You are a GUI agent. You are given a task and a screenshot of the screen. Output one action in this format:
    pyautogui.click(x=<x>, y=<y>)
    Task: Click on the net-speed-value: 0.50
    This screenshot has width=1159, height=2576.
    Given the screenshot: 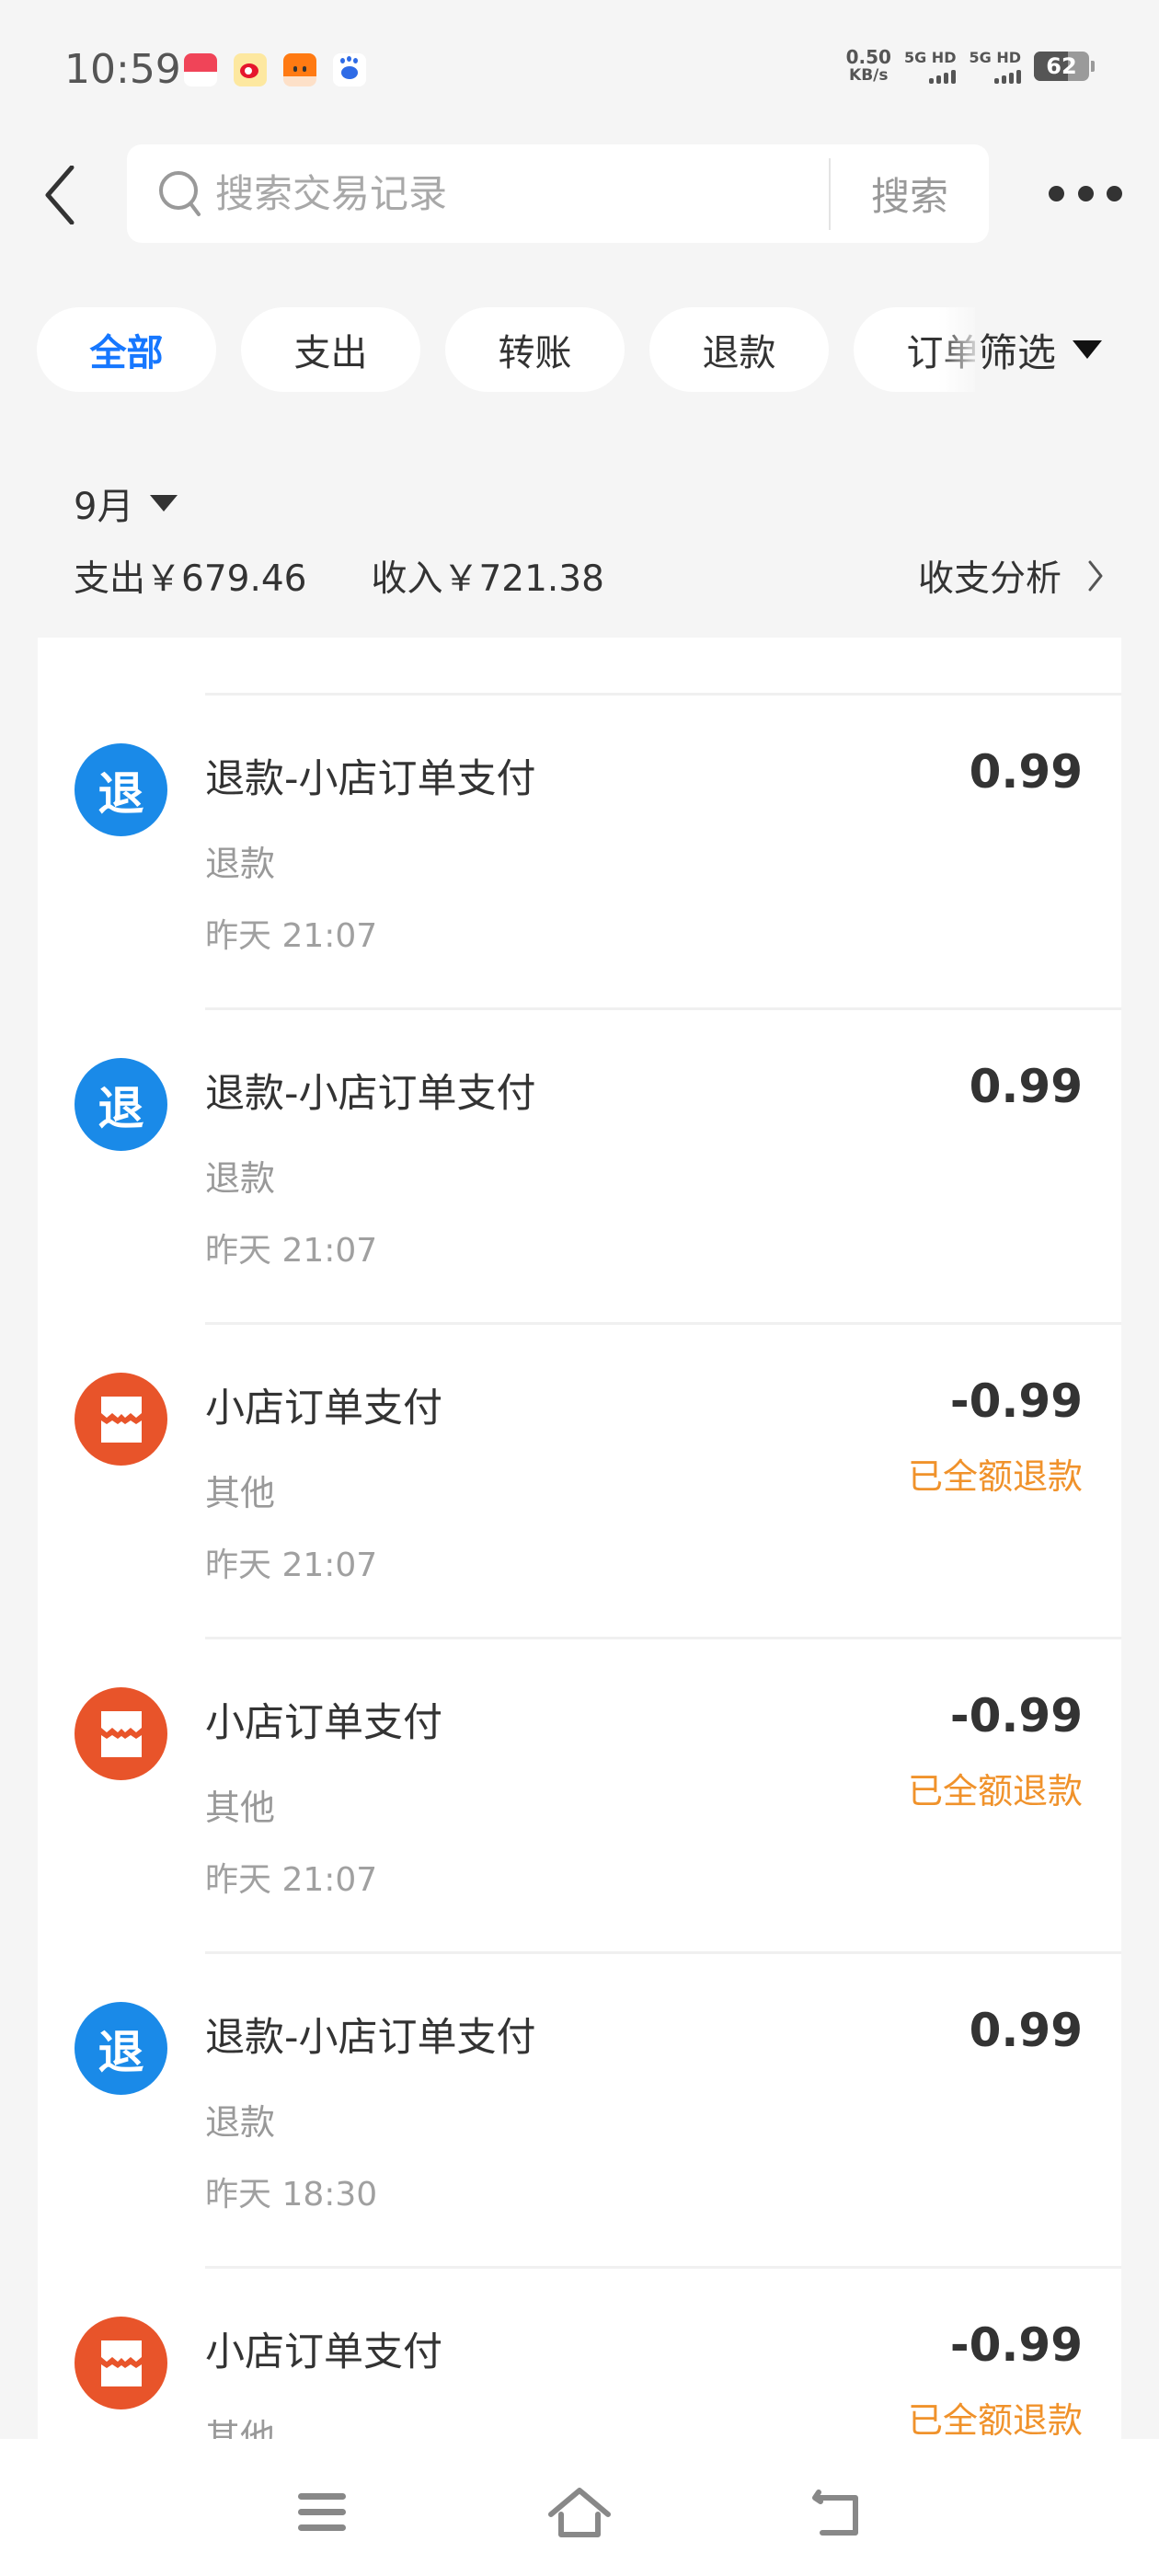 What is the action you would take?
    pyautogui.click(x=868, y=57)
    